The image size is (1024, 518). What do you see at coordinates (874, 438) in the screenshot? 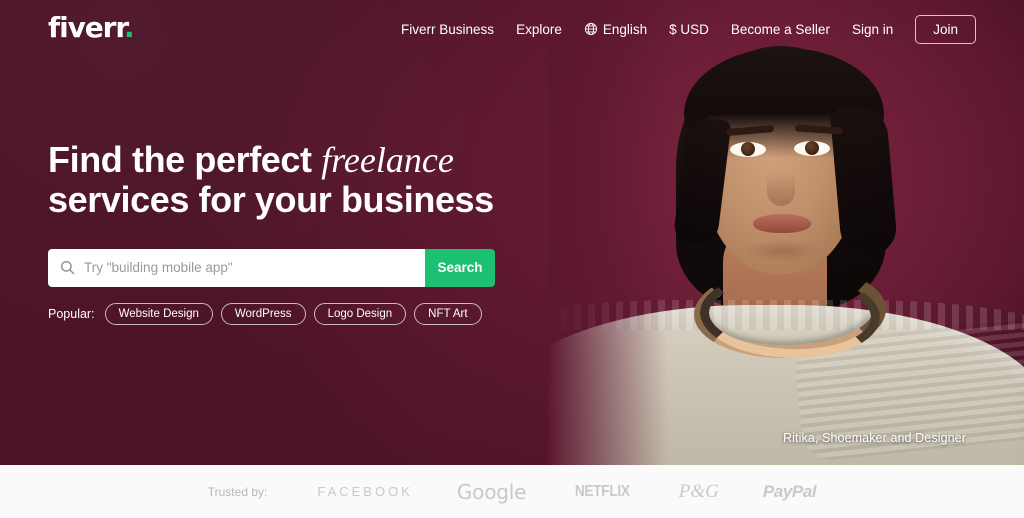
I see `photo-caption: Ritika, Shoemaker and Designer` at bounding box center [874, 438].